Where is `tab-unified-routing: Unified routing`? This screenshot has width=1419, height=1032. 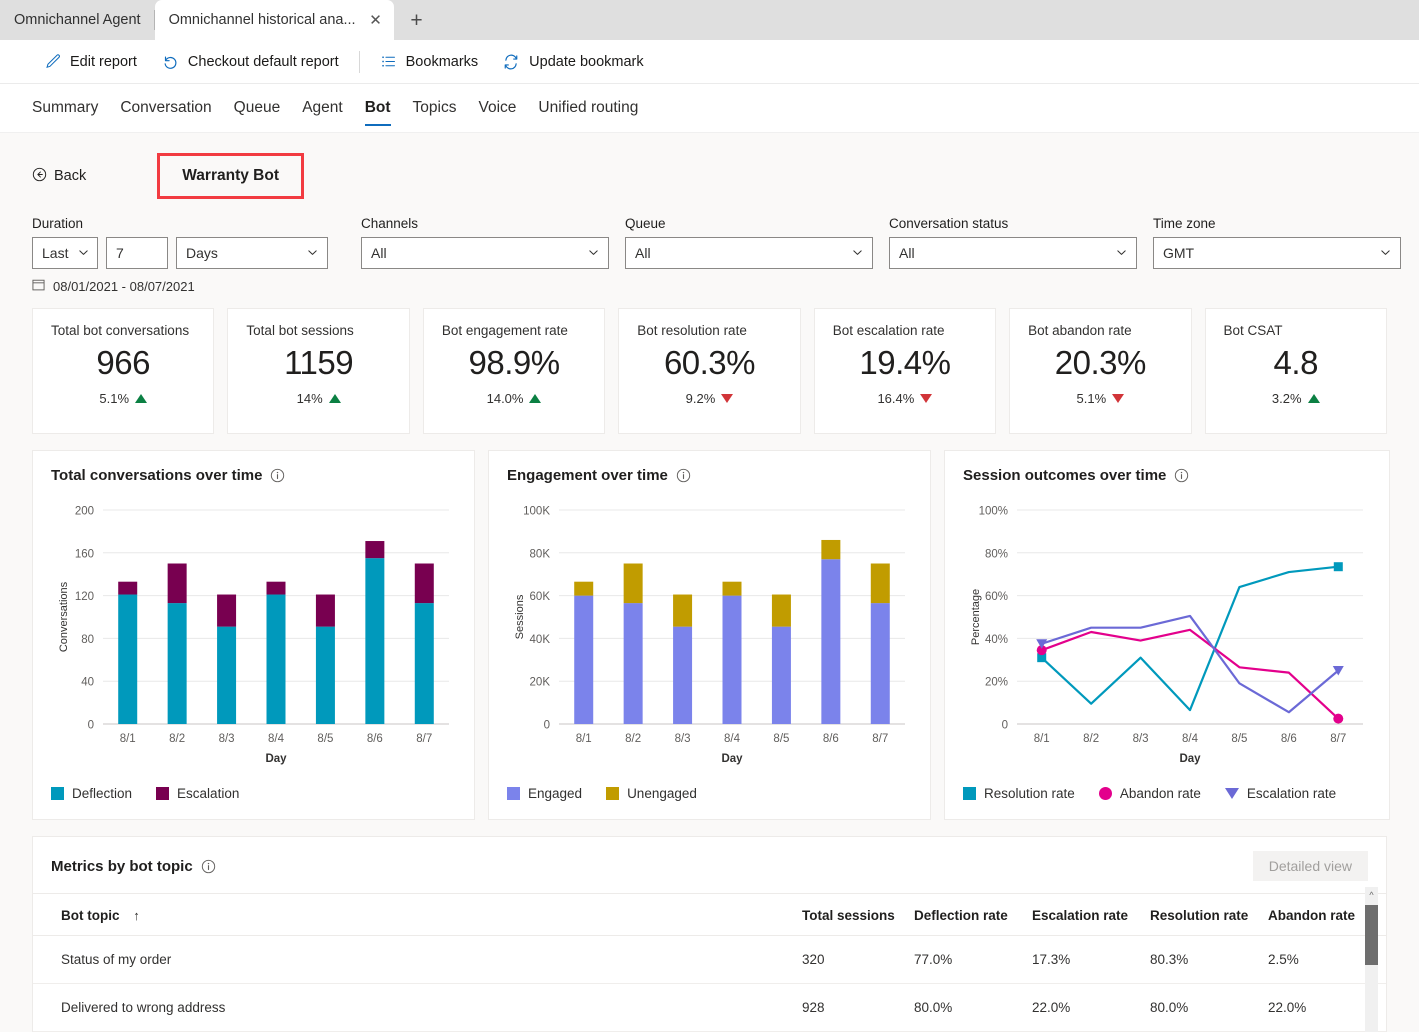 tab-unified-routing: Unified routing is located at coordinates (588, 108).